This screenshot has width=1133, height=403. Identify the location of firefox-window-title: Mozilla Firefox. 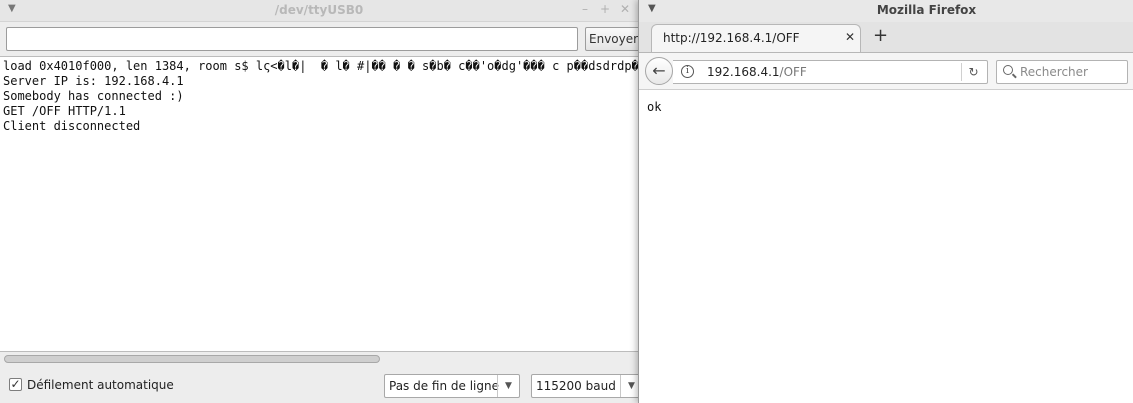
(926, 10).